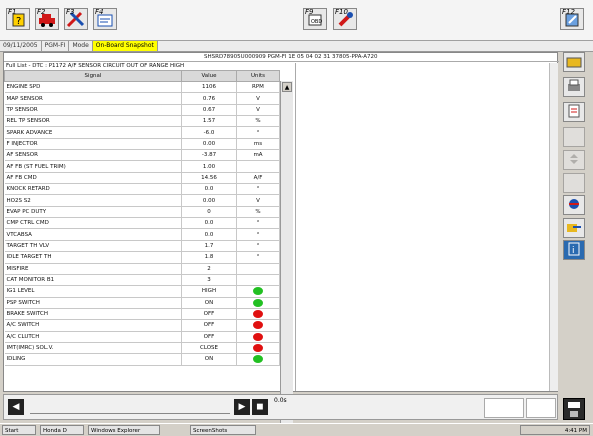 The width and height of the screenshot is (593, 436). I want to click on cell-value: OFF, so click(209, 314).